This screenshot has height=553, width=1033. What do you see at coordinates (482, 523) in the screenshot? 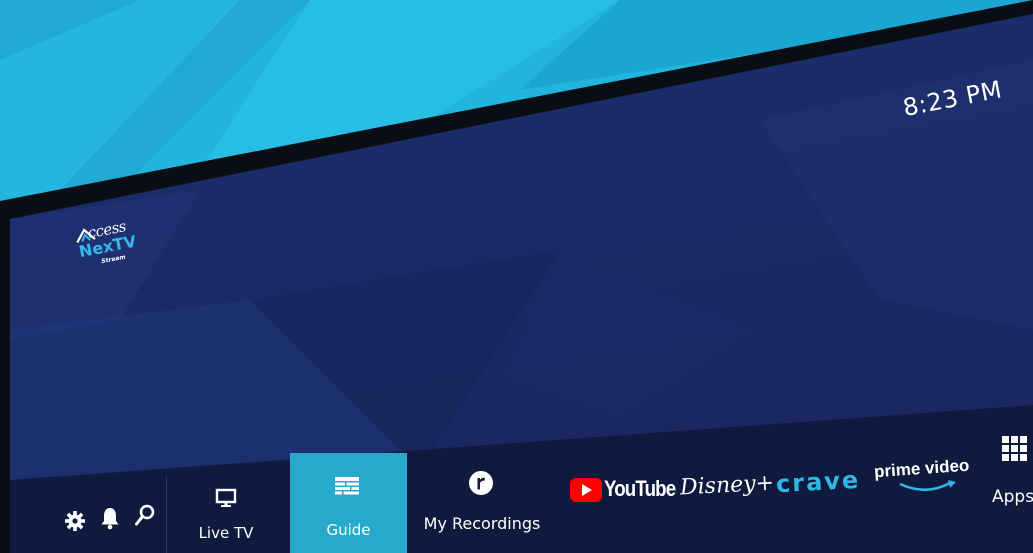
I see `nav-item-label: My Recordings` at bounding box center [482, 523].